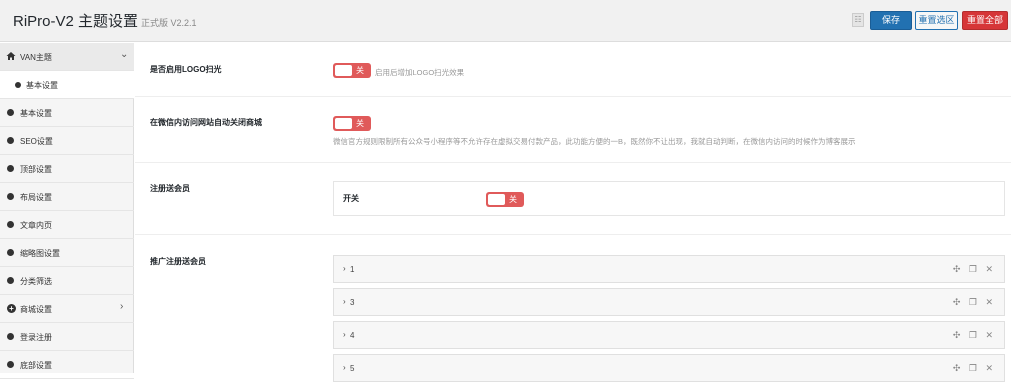 The width and height of the screenshot is (1011, 382). I want to click on sidebar-item-label: 底部设置, so click(36, 365).